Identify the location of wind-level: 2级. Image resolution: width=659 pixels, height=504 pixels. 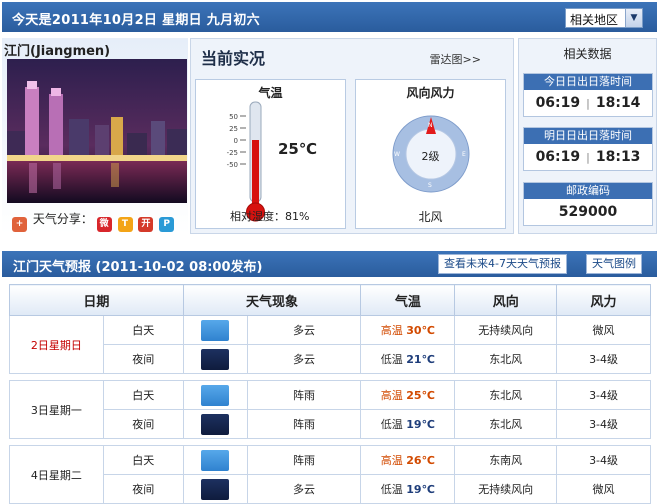
(430, 156).